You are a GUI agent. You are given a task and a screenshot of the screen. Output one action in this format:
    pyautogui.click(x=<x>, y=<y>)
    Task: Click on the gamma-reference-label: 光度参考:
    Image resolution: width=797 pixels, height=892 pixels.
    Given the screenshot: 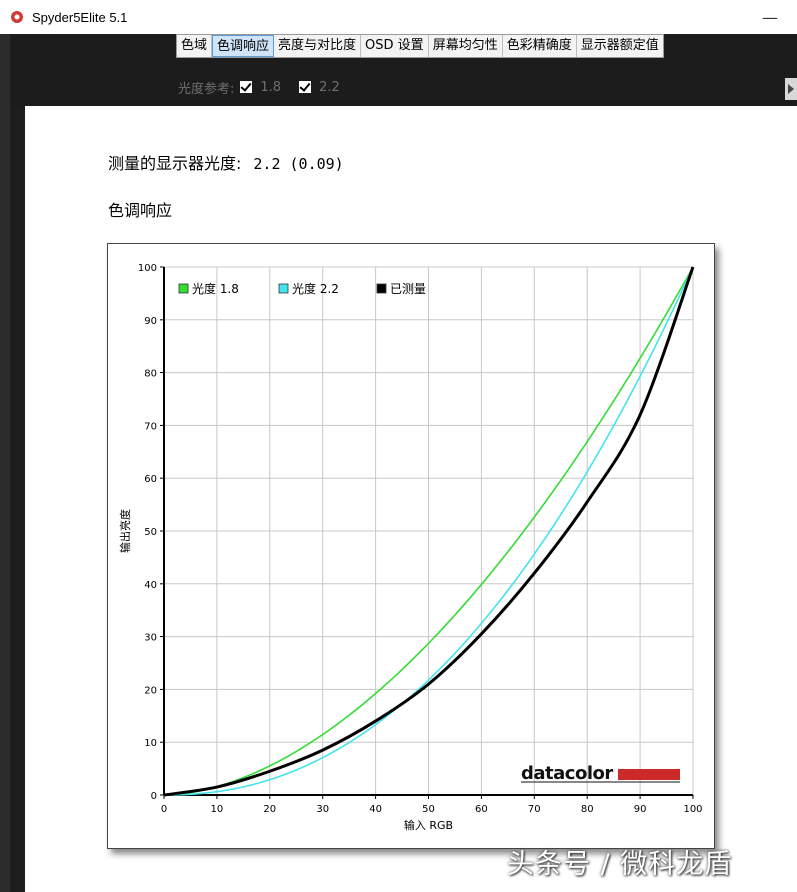 What is the action you would take?
    pyautogui.click(x=206, y=89)
    